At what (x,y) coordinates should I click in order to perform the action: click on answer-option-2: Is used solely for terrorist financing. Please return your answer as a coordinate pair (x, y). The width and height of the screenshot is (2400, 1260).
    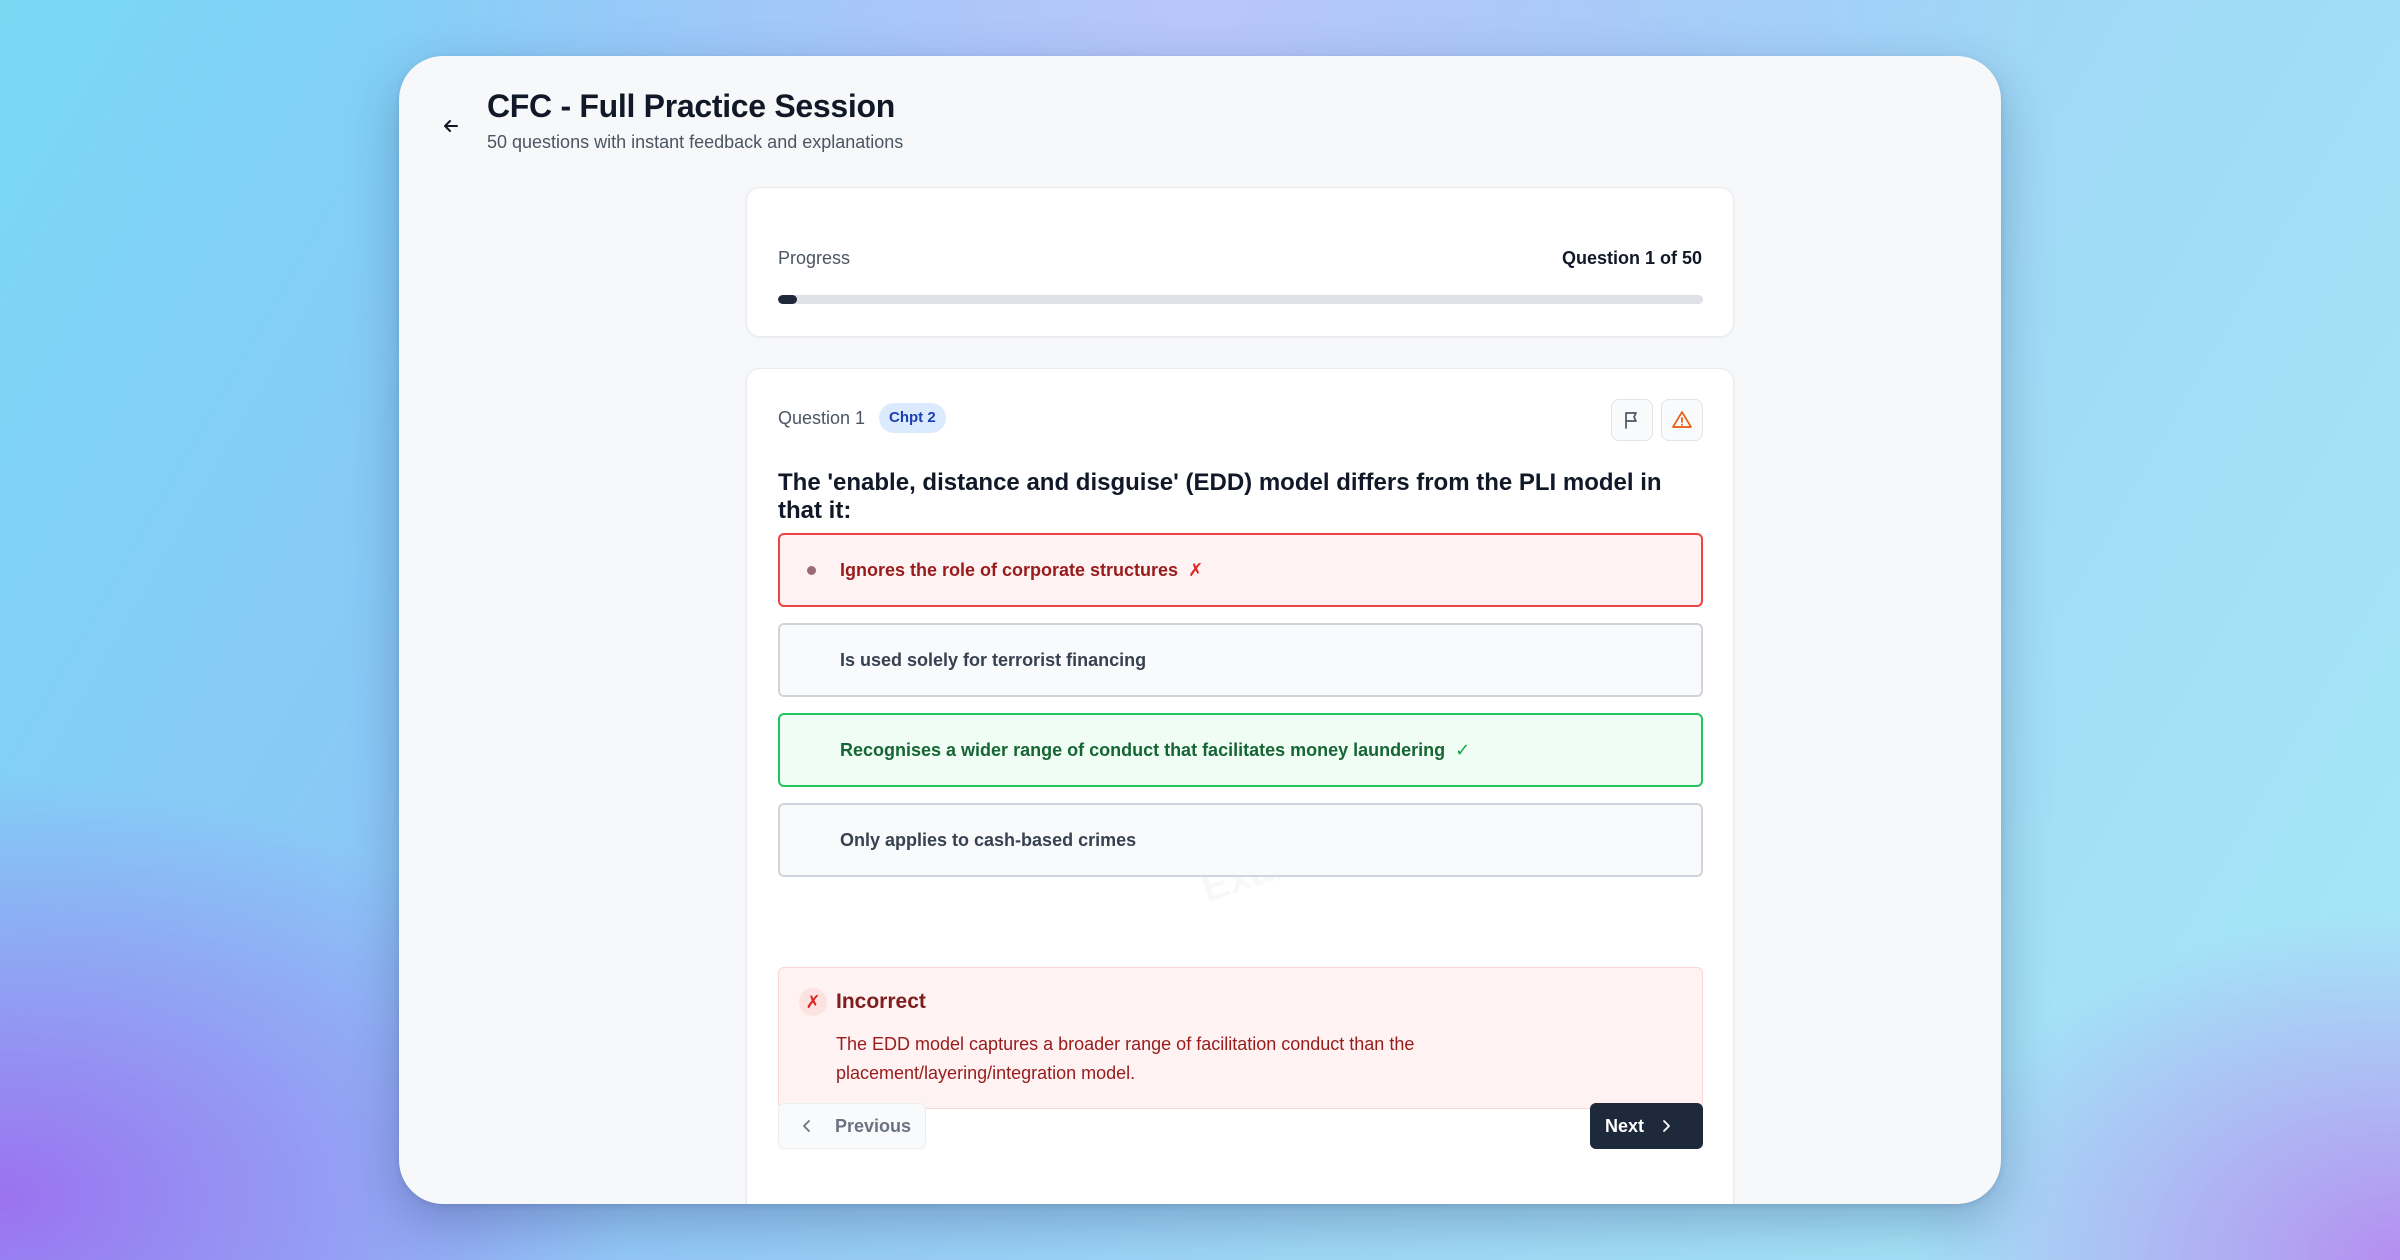
    Looking at the image, I should click on (1240, 660).